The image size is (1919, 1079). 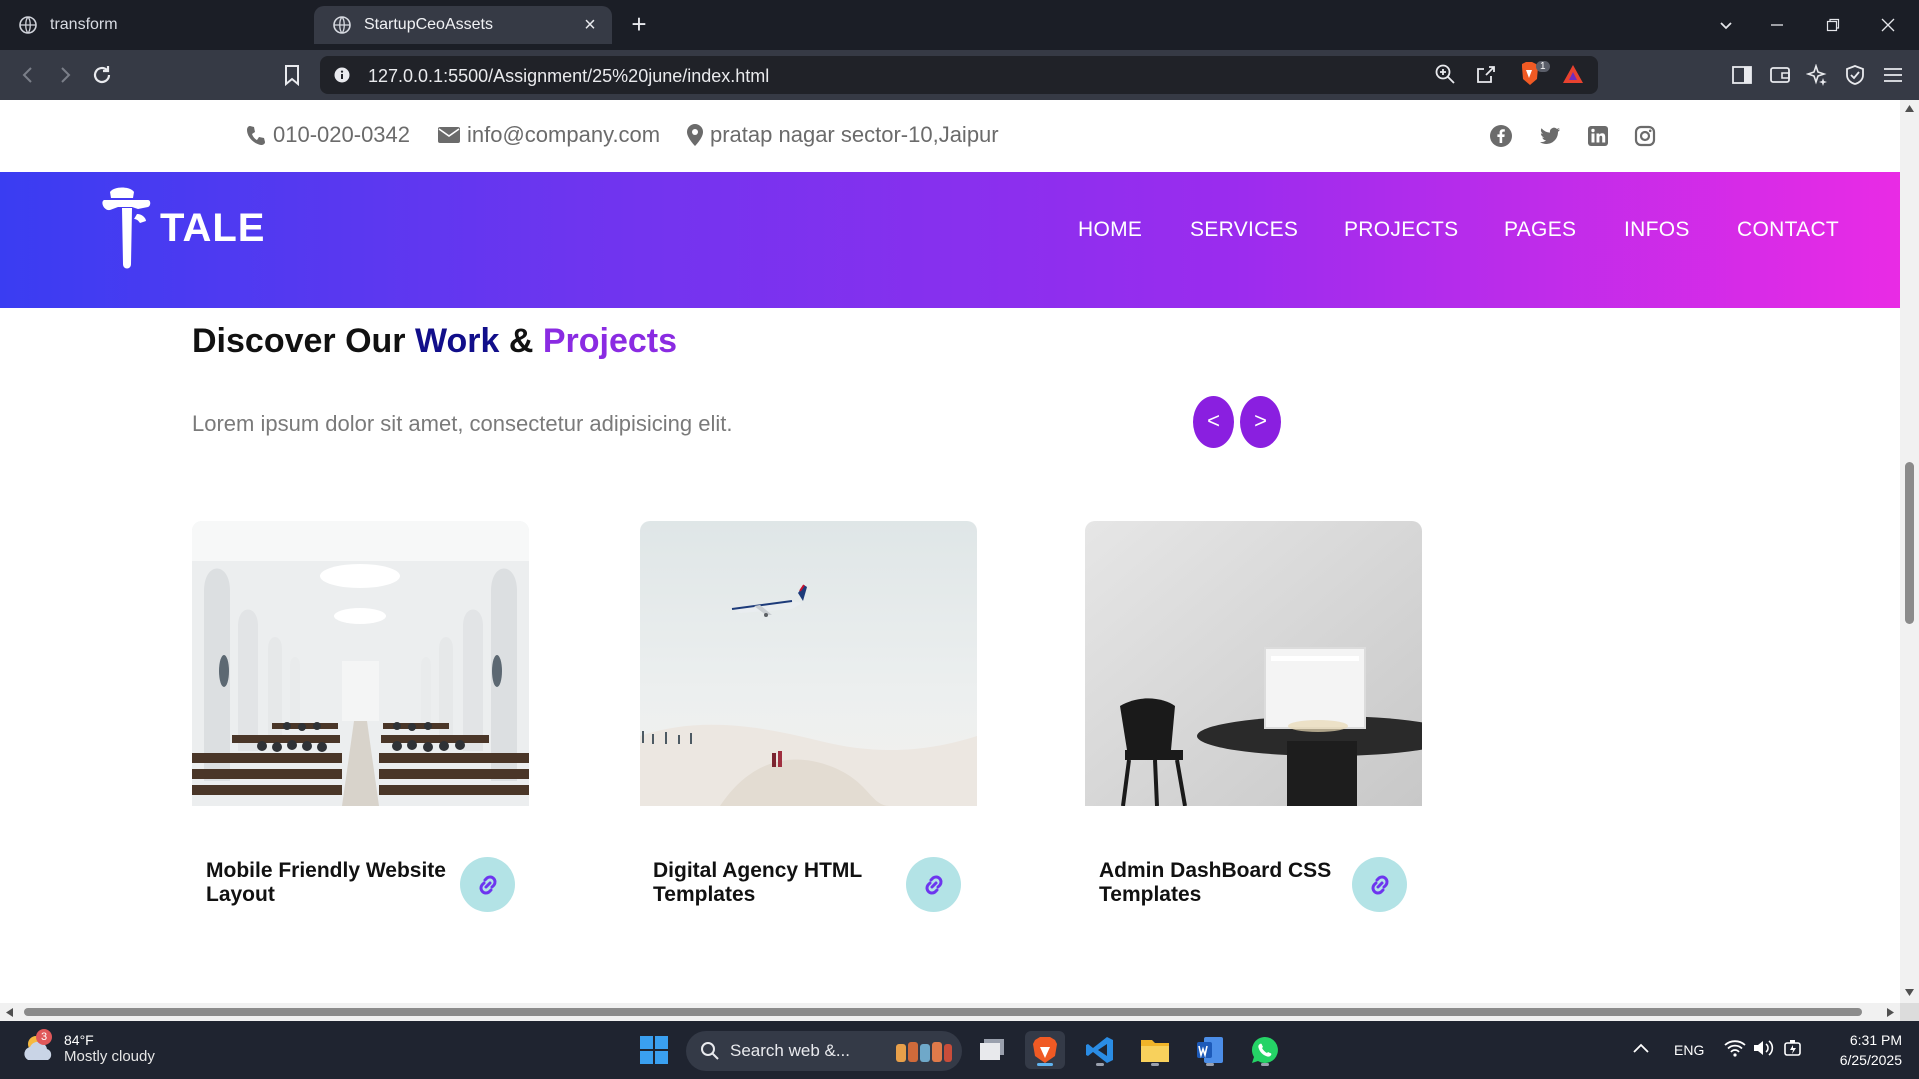 What do you see at coordinates (959, 25) in the screenshot?
I see `browser-tab-strip: transform StartupCeoAssets × +` at bounding box center [959, 25].